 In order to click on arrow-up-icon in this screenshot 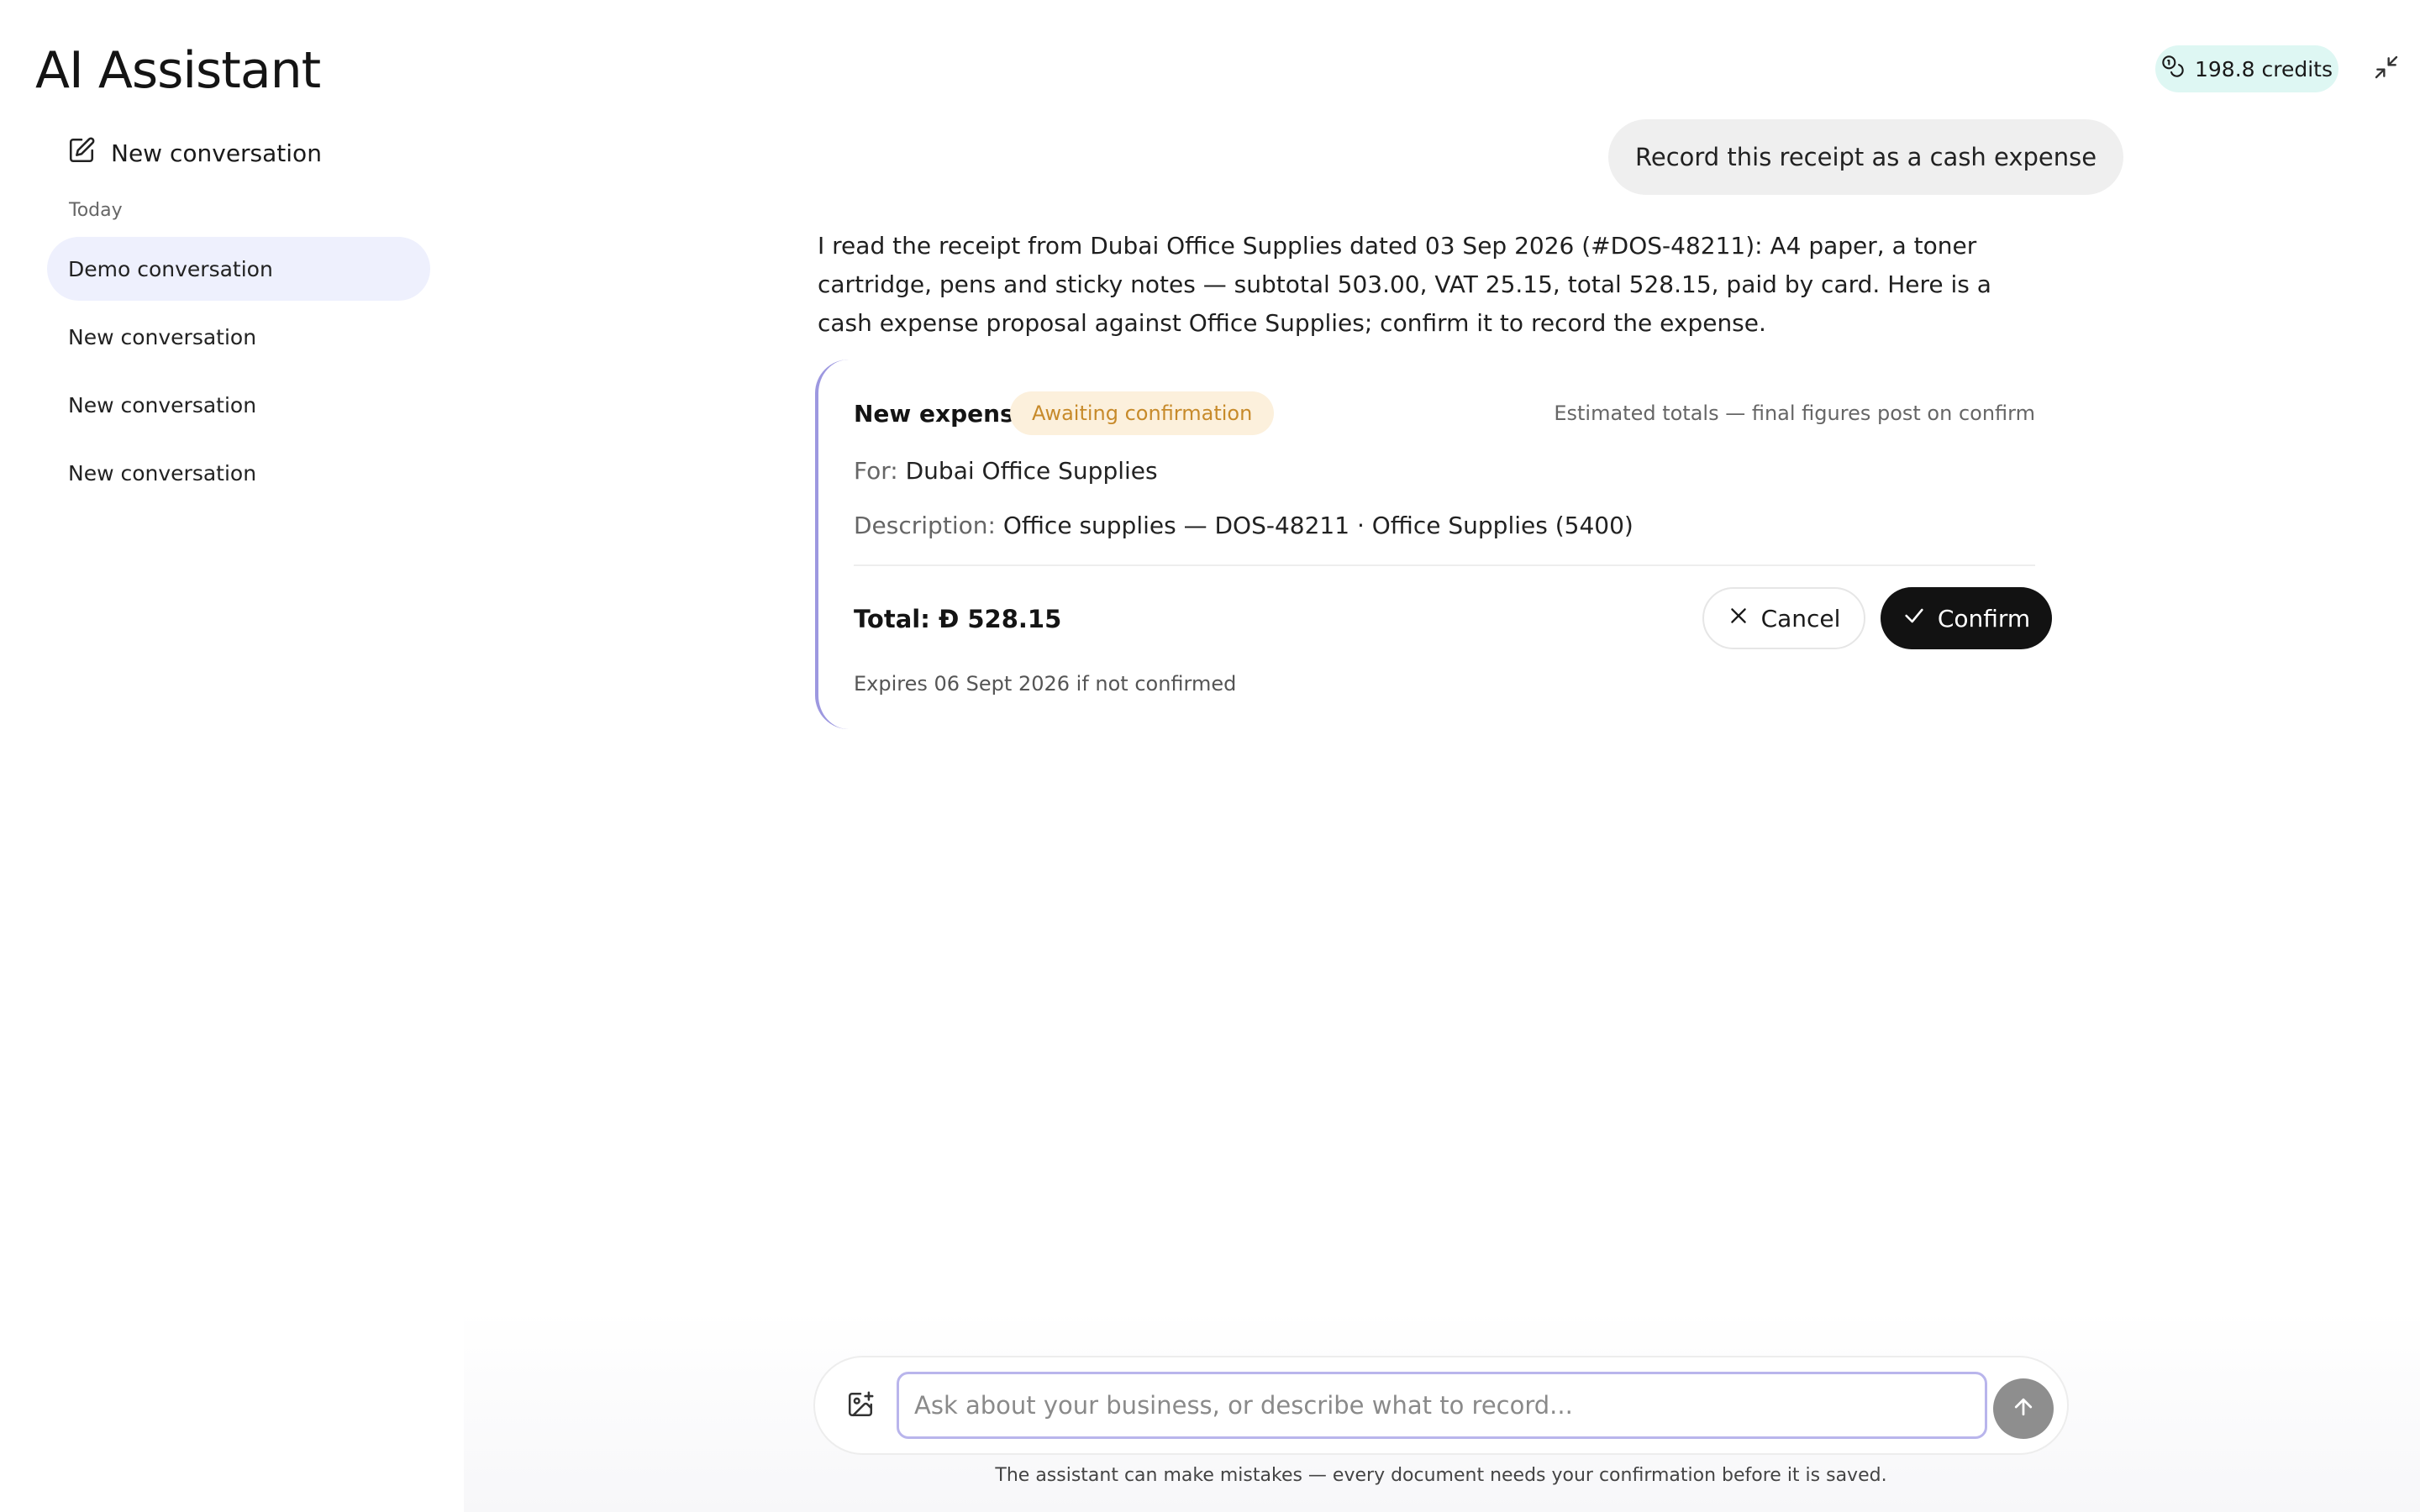, I will do `click(2024, 1408)`.